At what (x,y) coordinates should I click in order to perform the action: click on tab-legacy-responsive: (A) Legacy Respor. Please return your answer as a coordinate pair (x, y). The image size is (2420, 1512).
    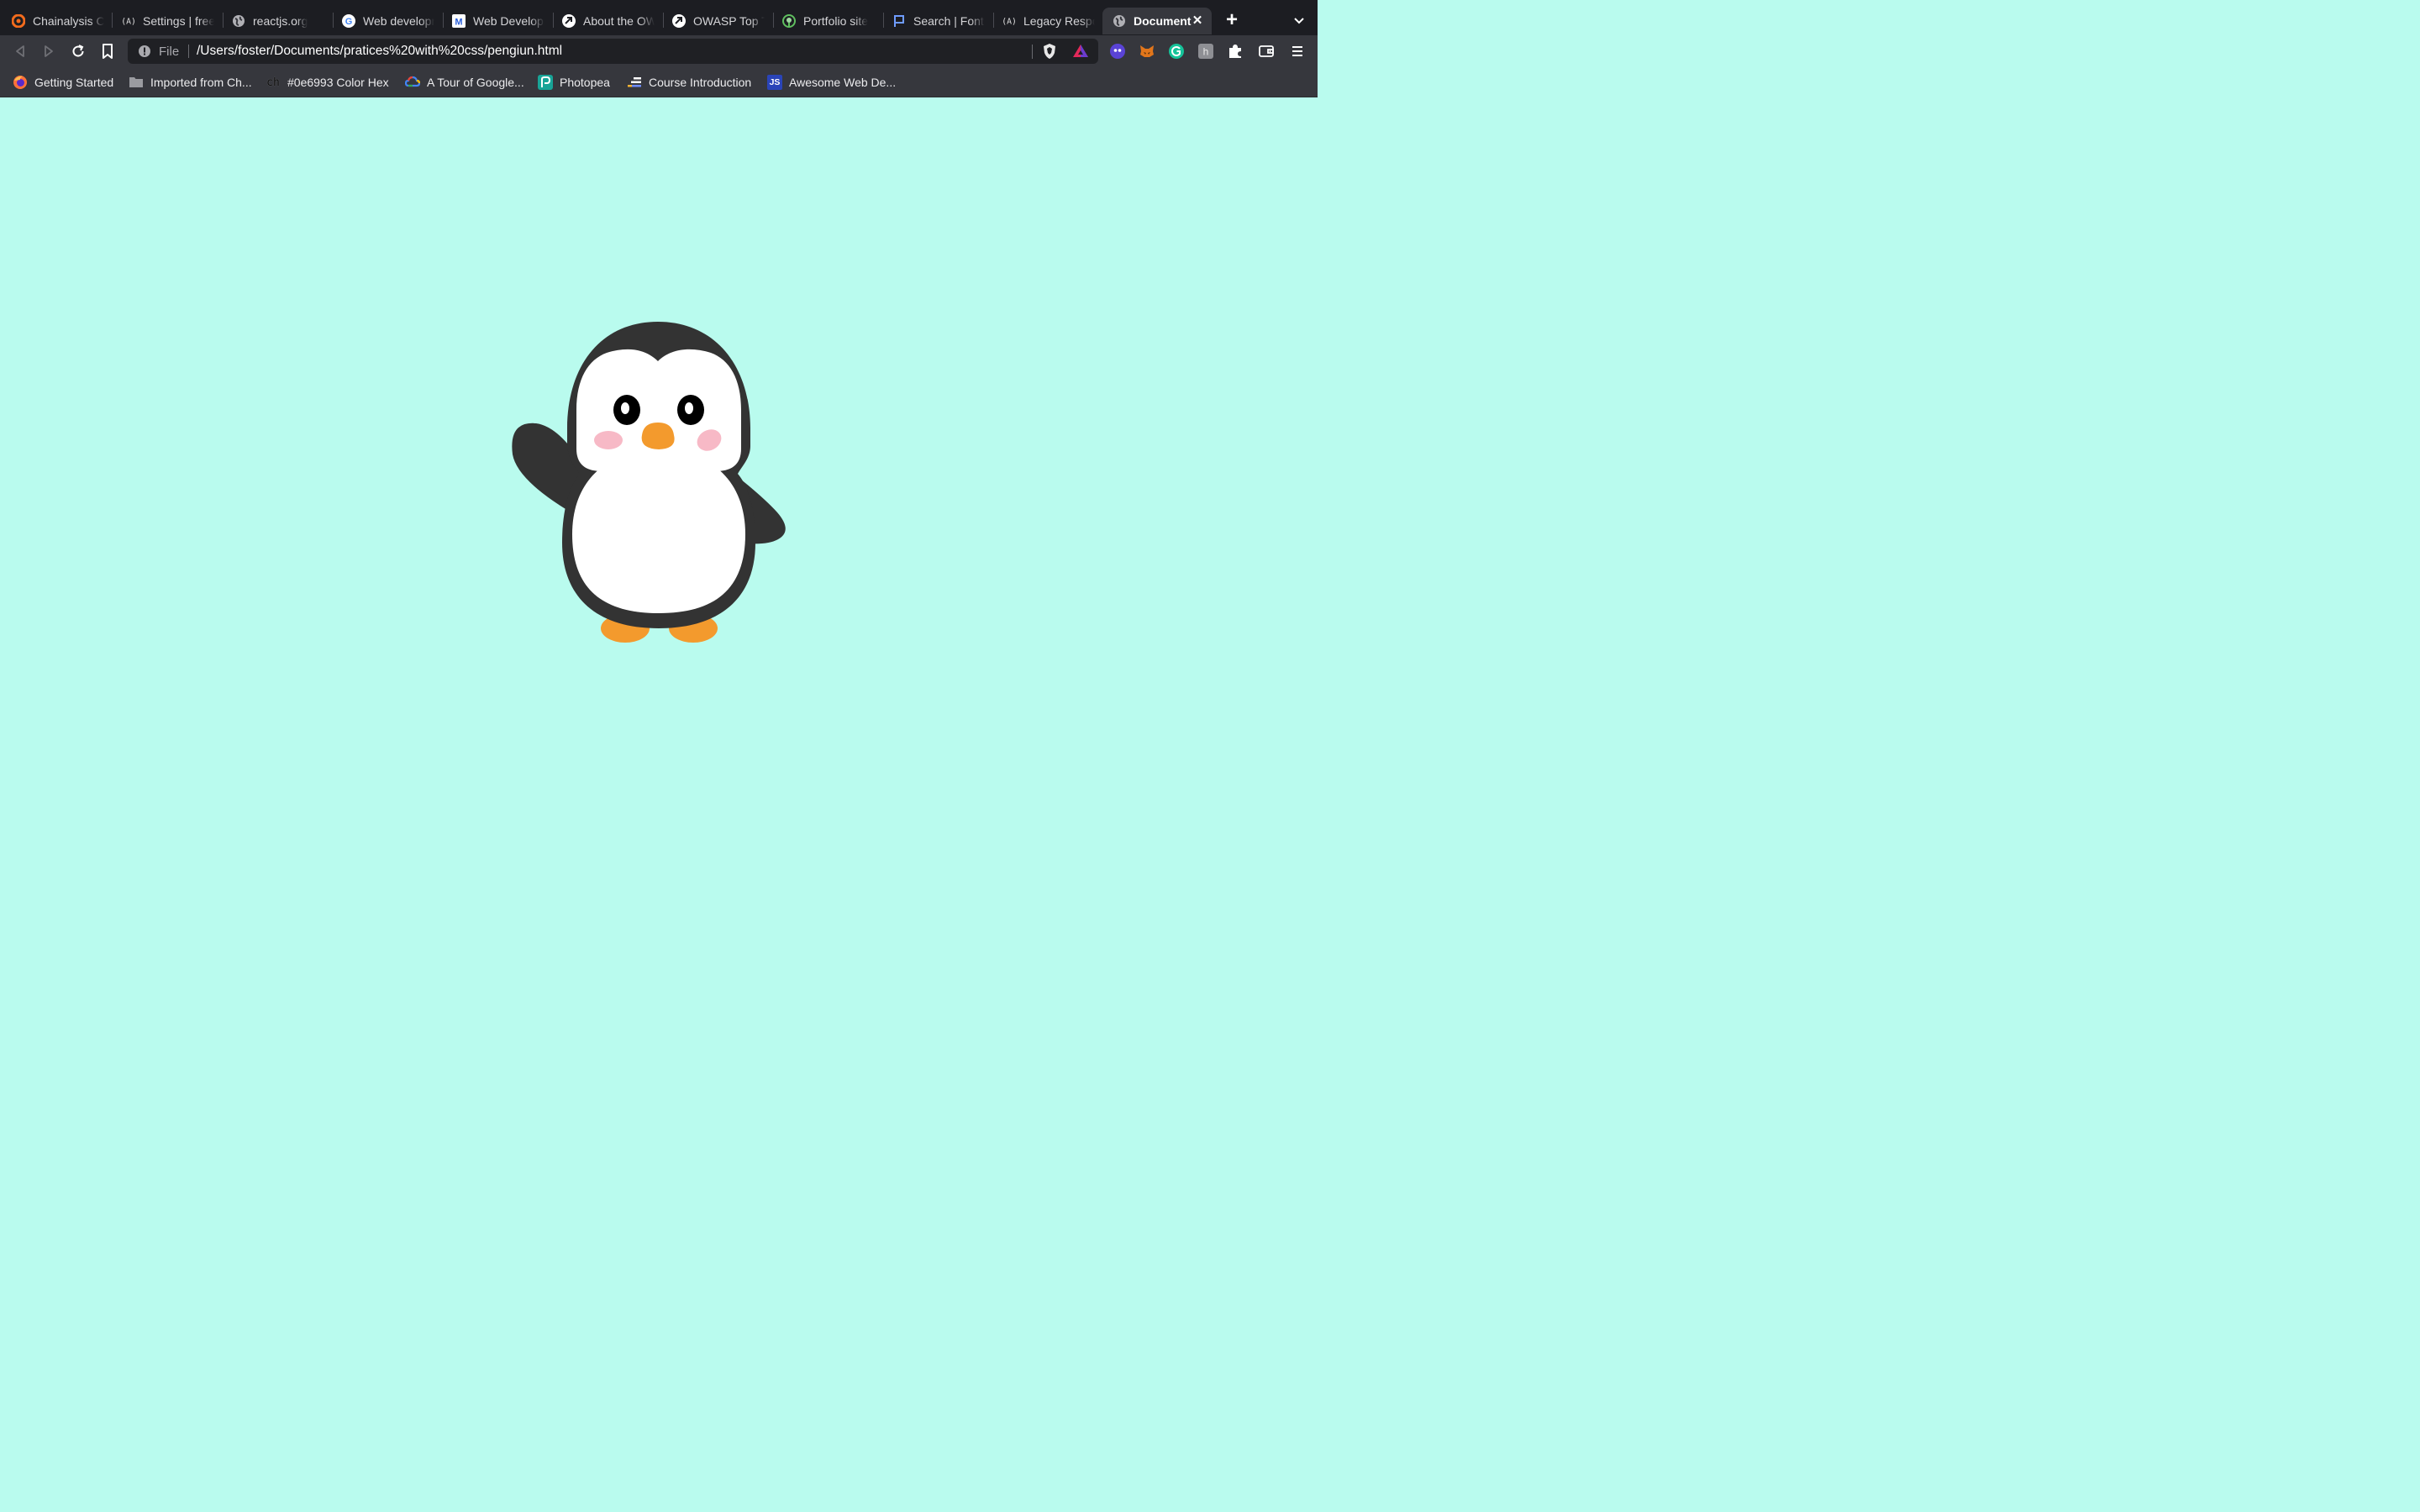
    Looking at the image, I should click on (1047, 21).